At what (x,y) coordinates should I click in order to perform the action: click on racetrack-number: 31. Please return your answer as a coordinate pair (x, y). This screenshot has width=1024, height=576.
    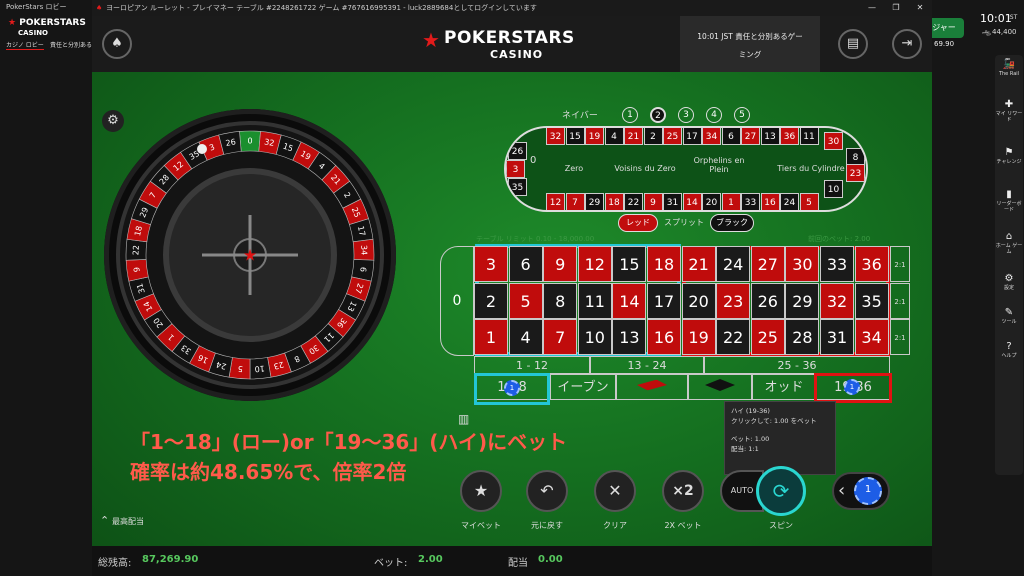
    Looking at the image, I should click on (672, 201).